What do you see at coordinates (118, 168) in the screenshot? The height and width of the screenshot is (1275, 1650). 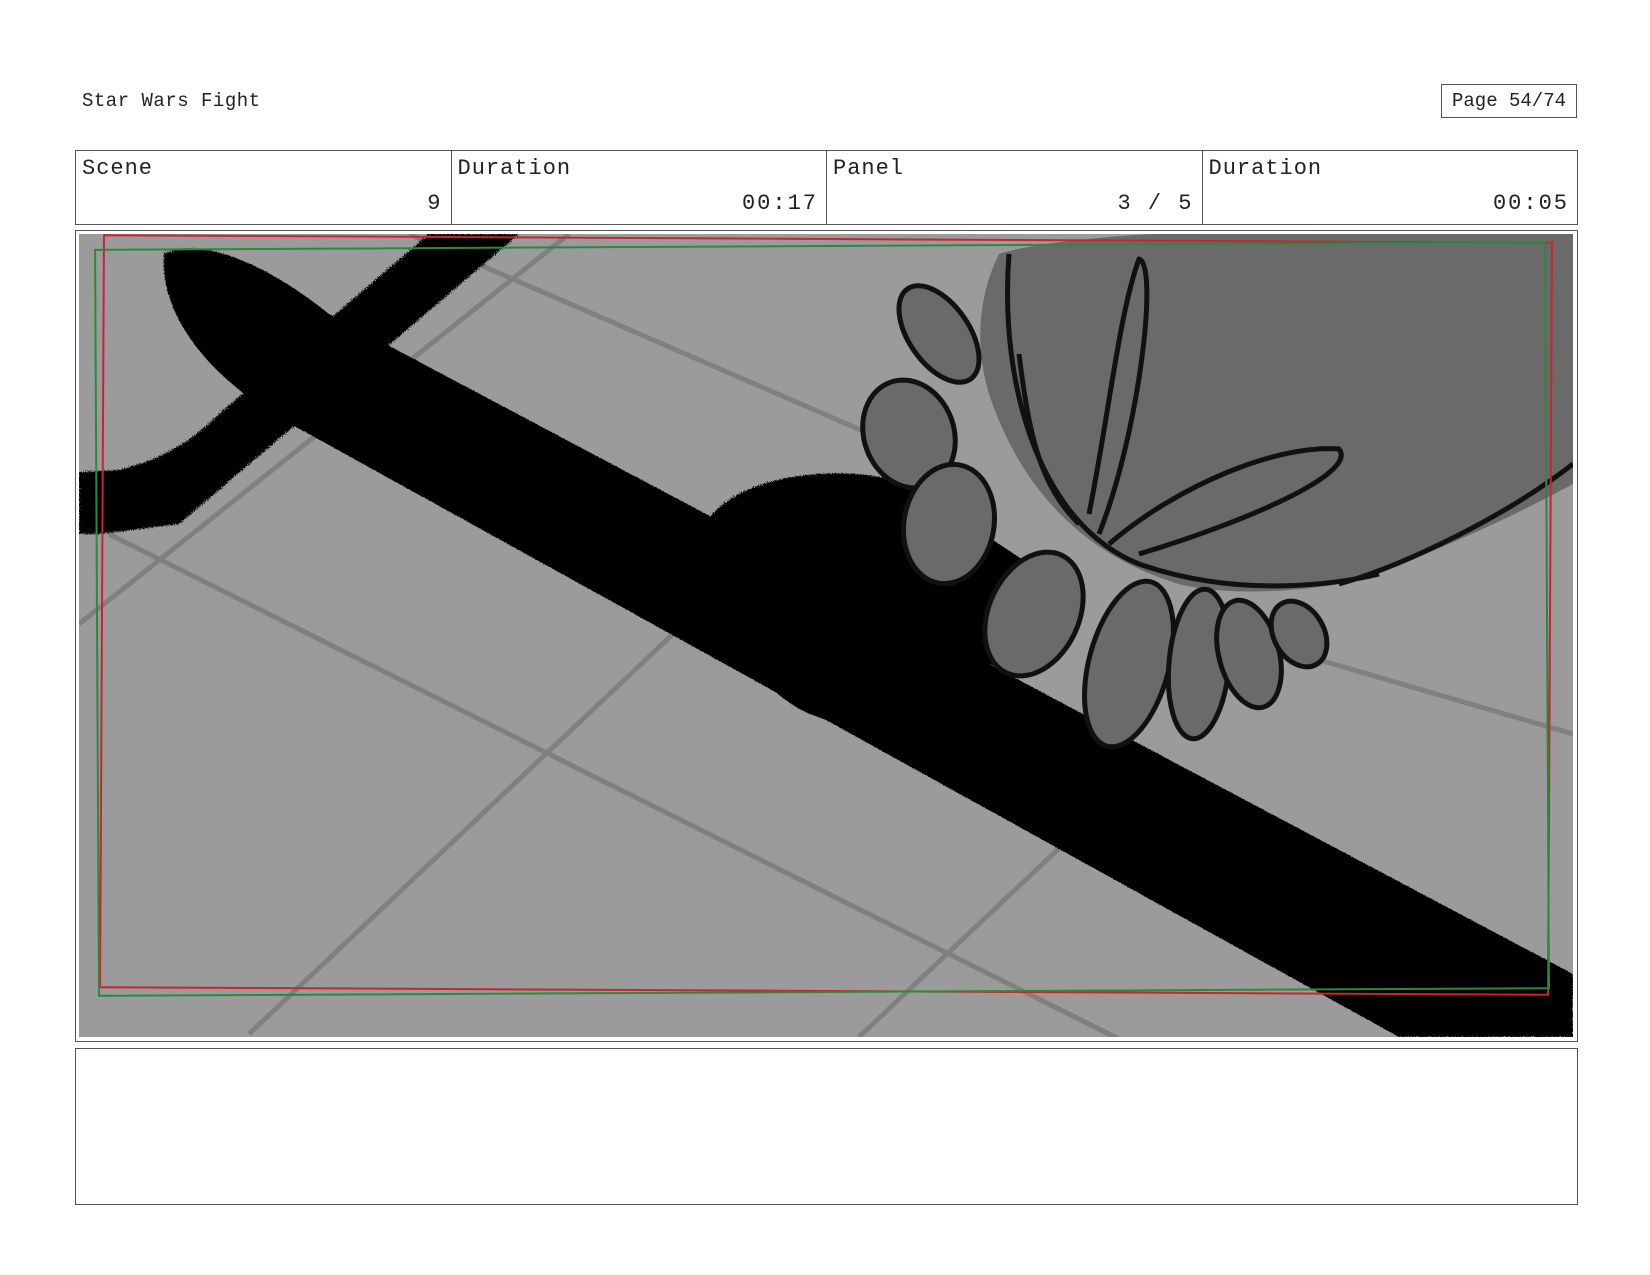 I see `scene-label: Scene` at bounding box center [118, 168].